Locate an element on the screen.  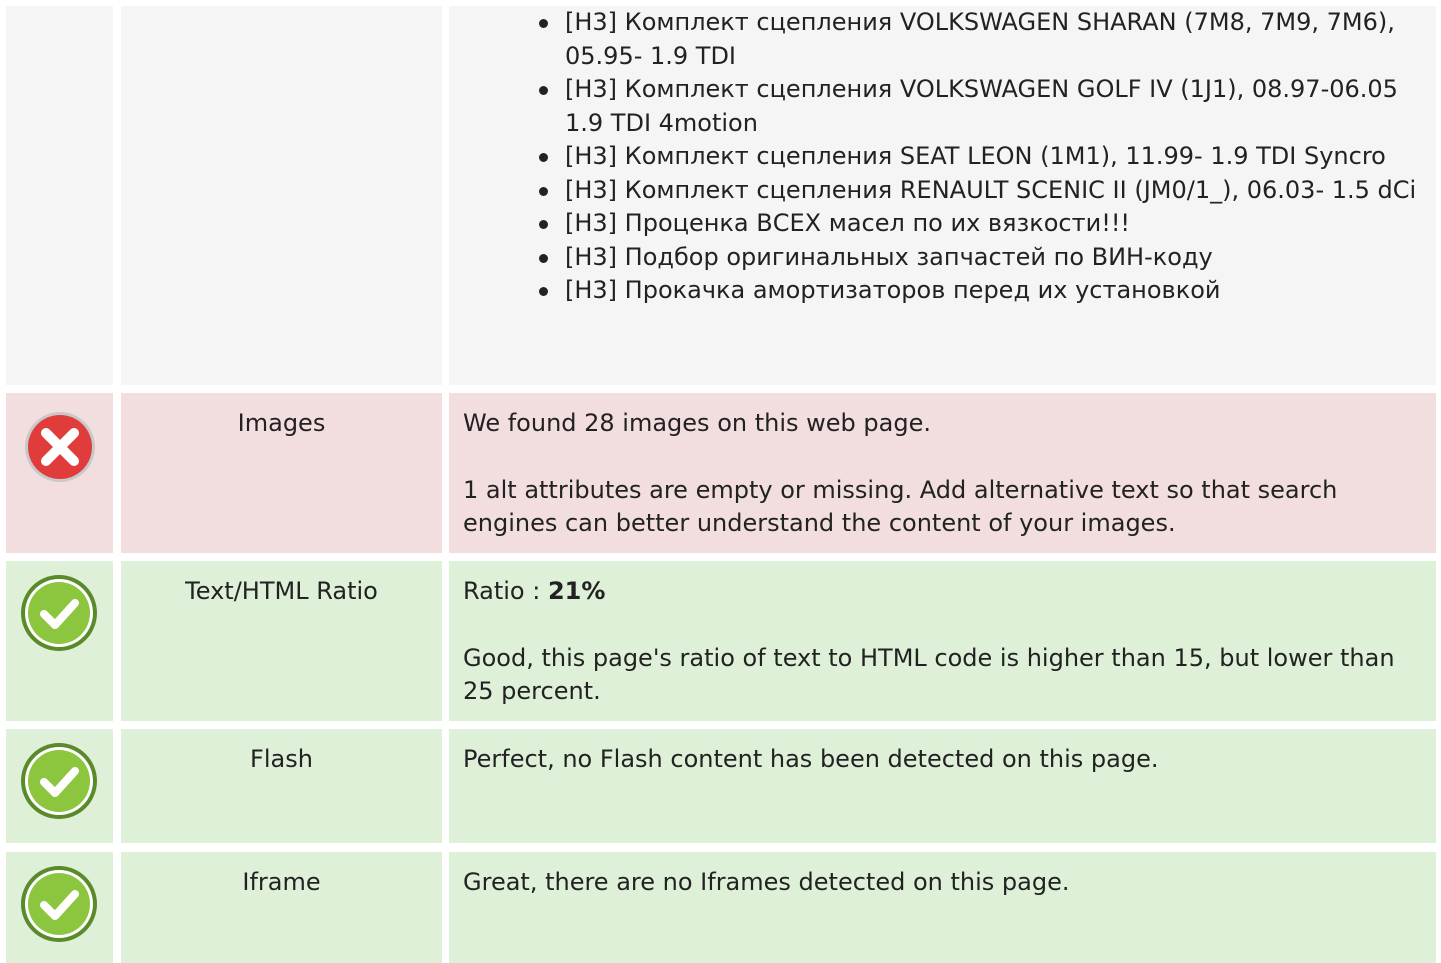
iframe-status-cell is located at coordinates (59, 907).